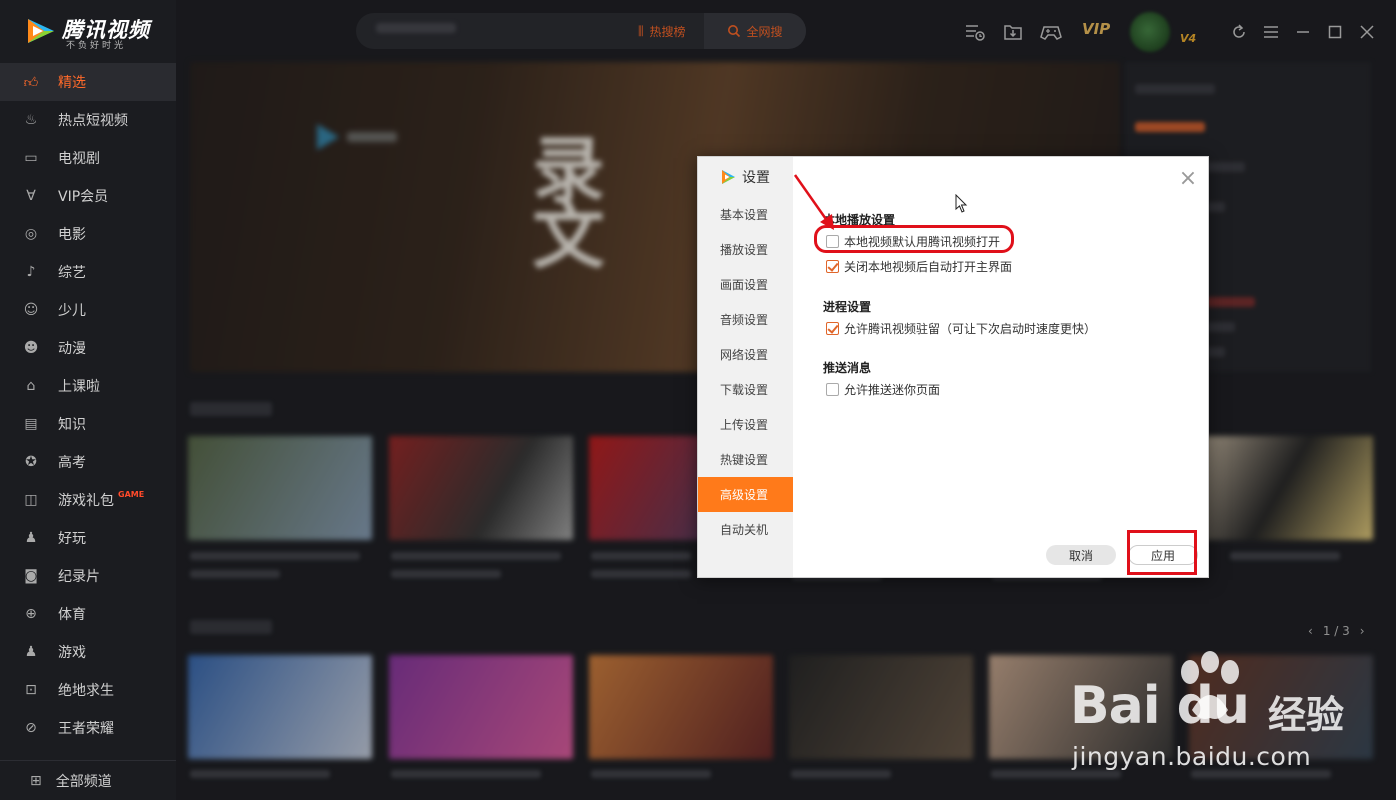  I want to click on sidebar-item: ♨ 热点短视频, so click(88, 120).